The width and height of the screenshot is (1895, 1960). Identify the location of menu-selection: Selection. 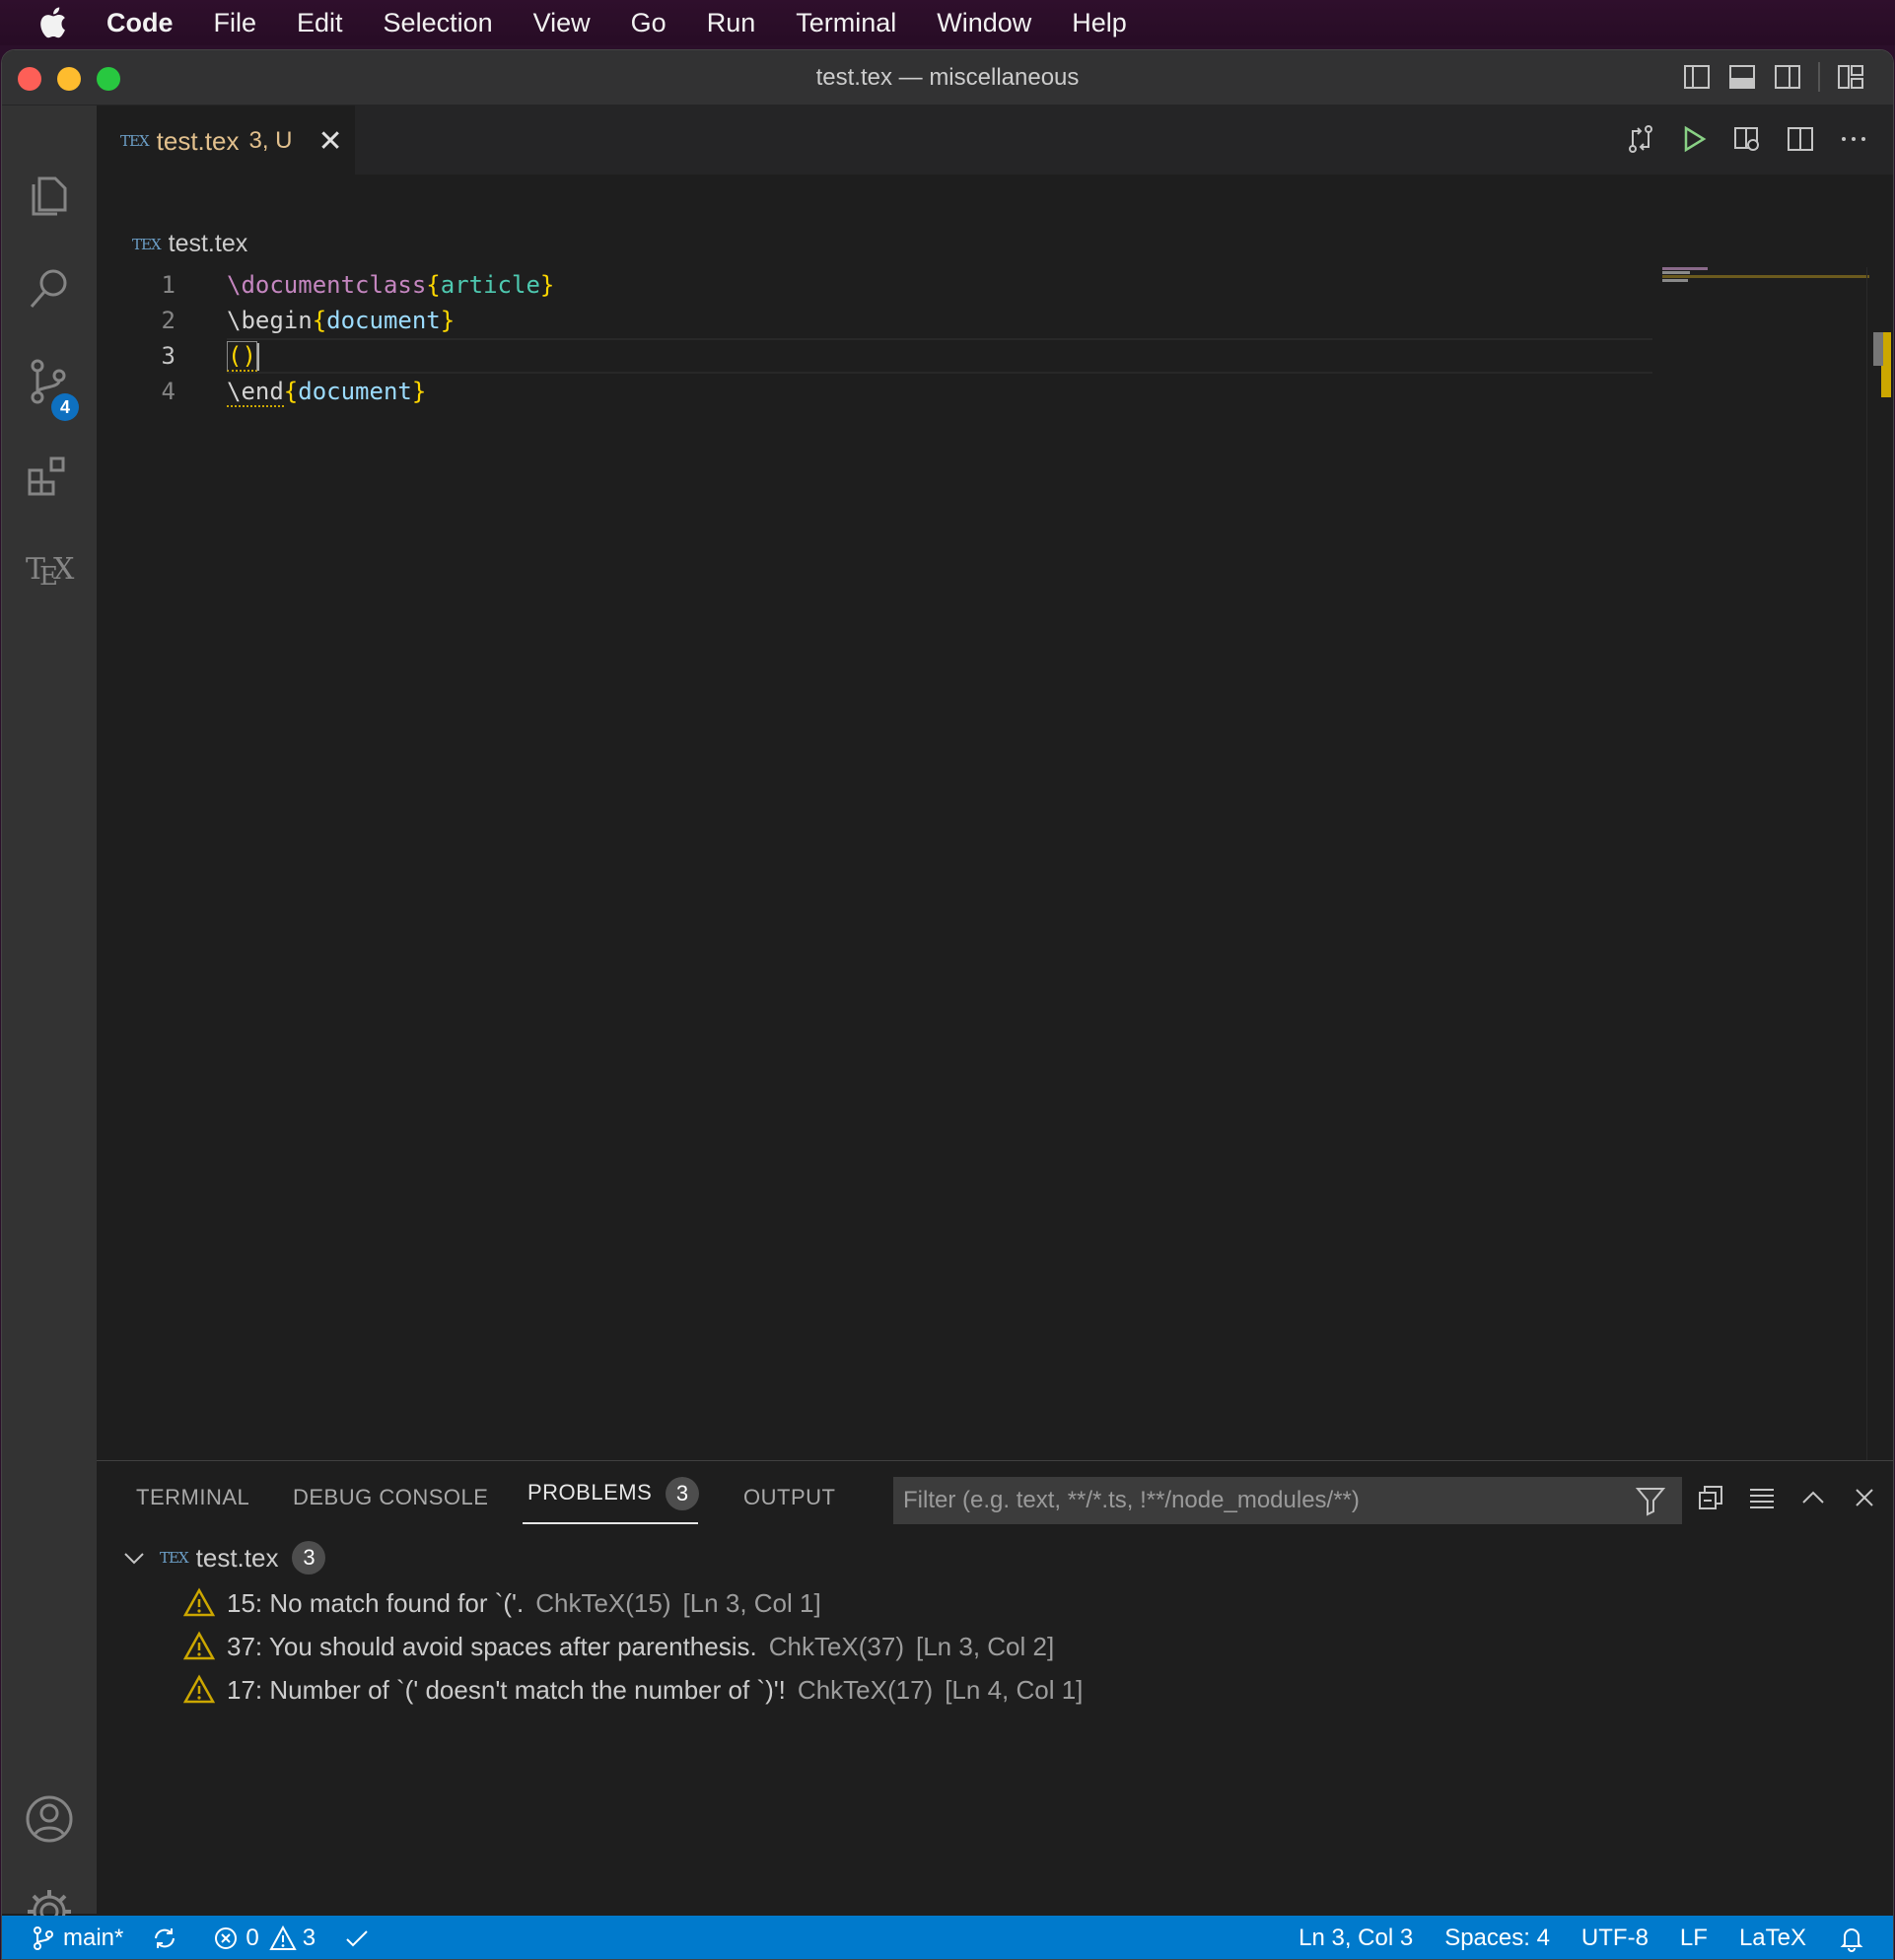
(438, 23).